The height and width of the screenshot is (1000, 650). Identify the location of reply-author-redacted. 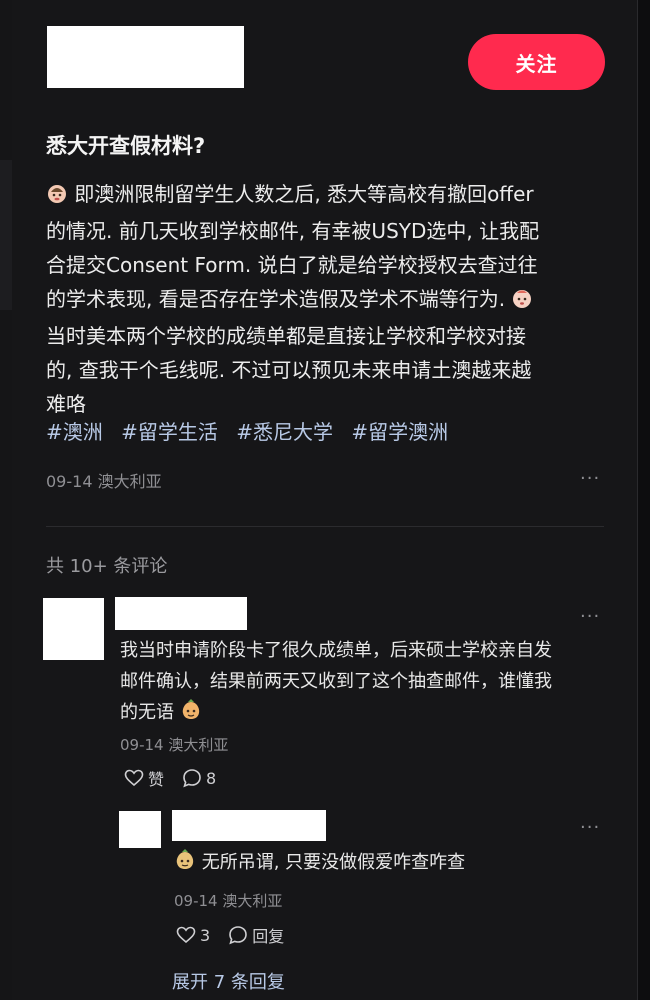
(249, 825).